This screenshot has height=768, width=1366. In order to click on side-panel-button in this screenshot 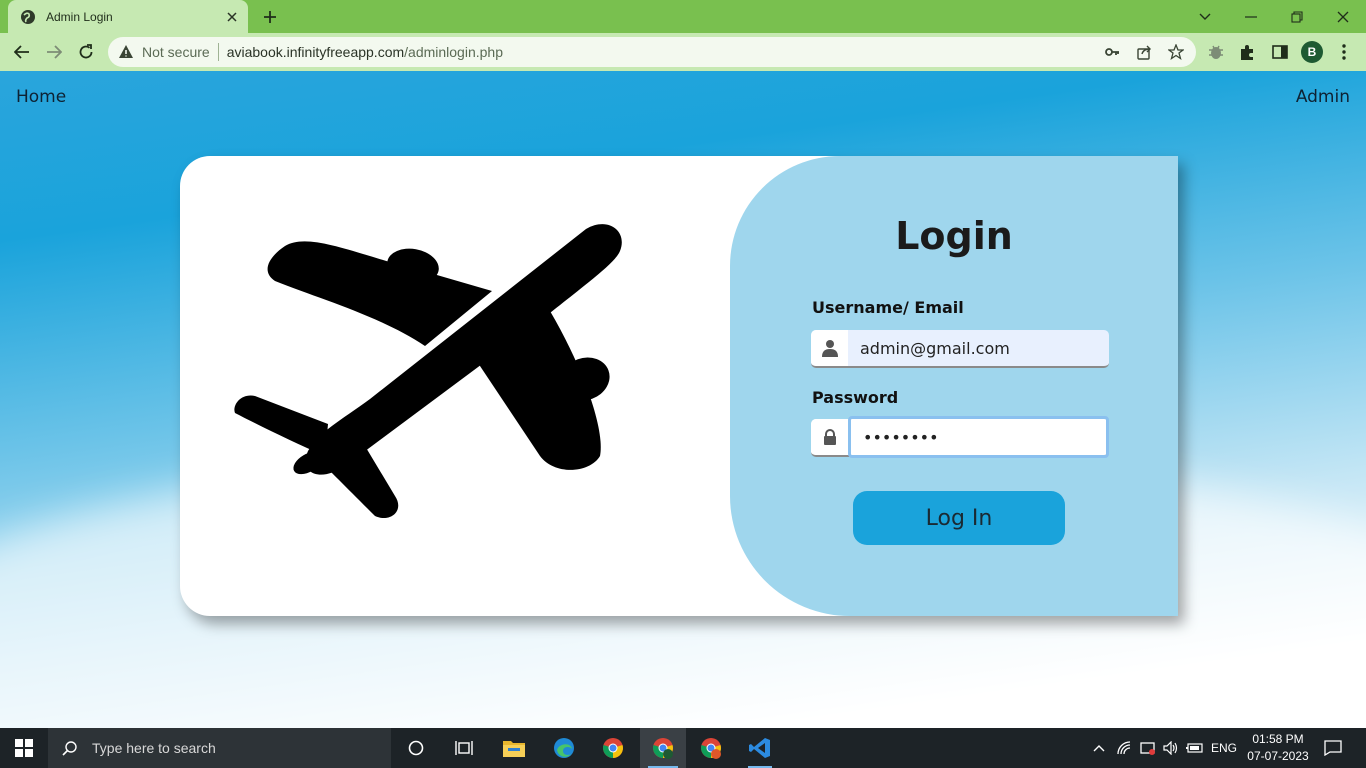, I will do `click(1280, 52)`.